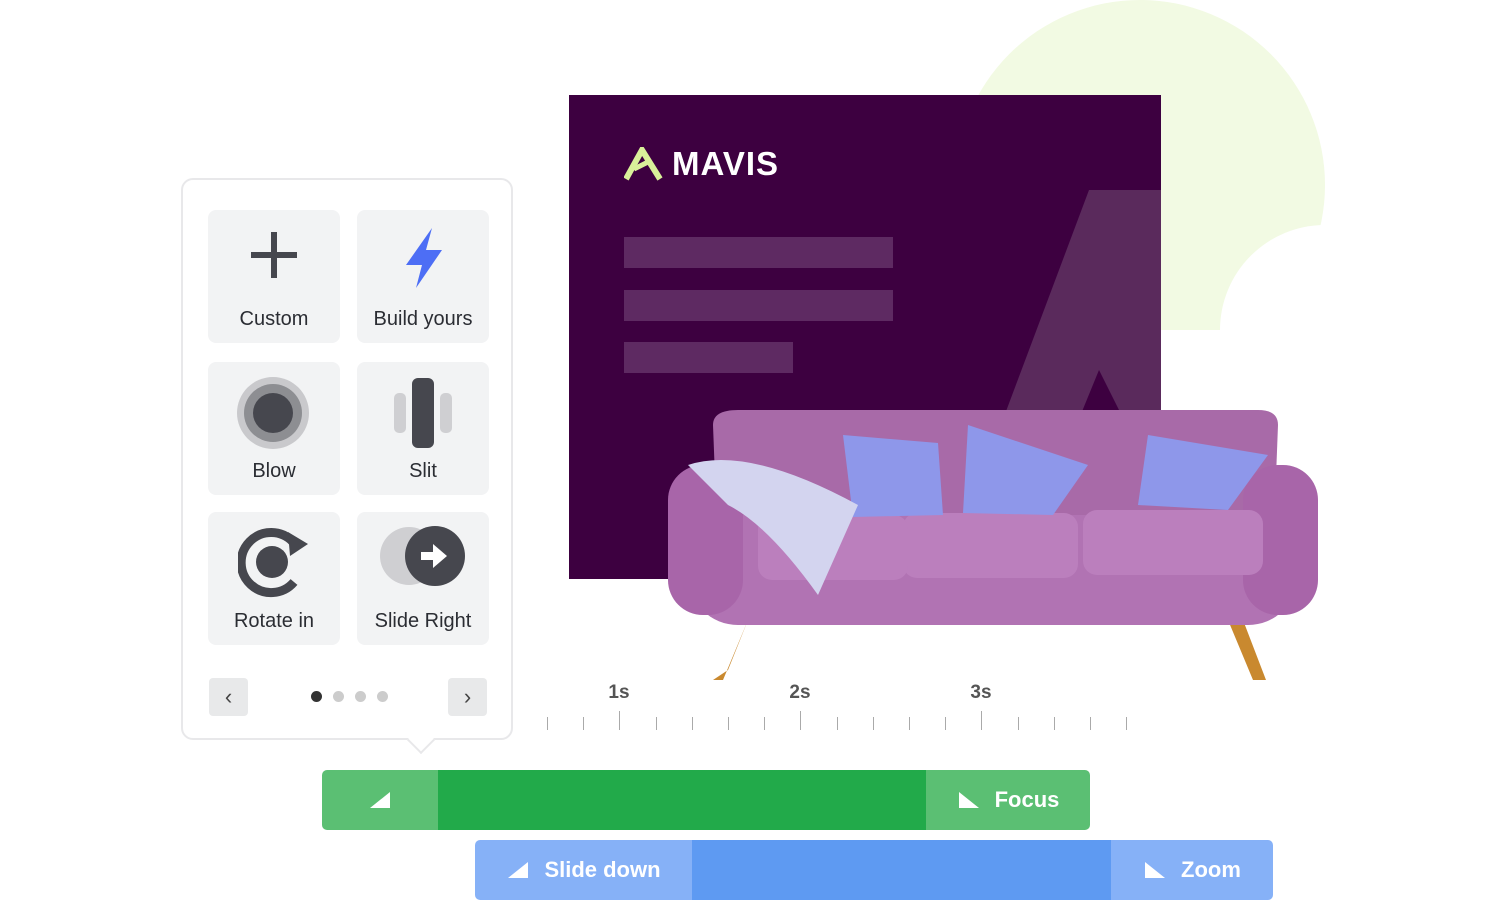 Image resolution: width=1504 pixels, height=900 pixels. I want to click on exit-animation-label: Zoom, so click(1211, 869).